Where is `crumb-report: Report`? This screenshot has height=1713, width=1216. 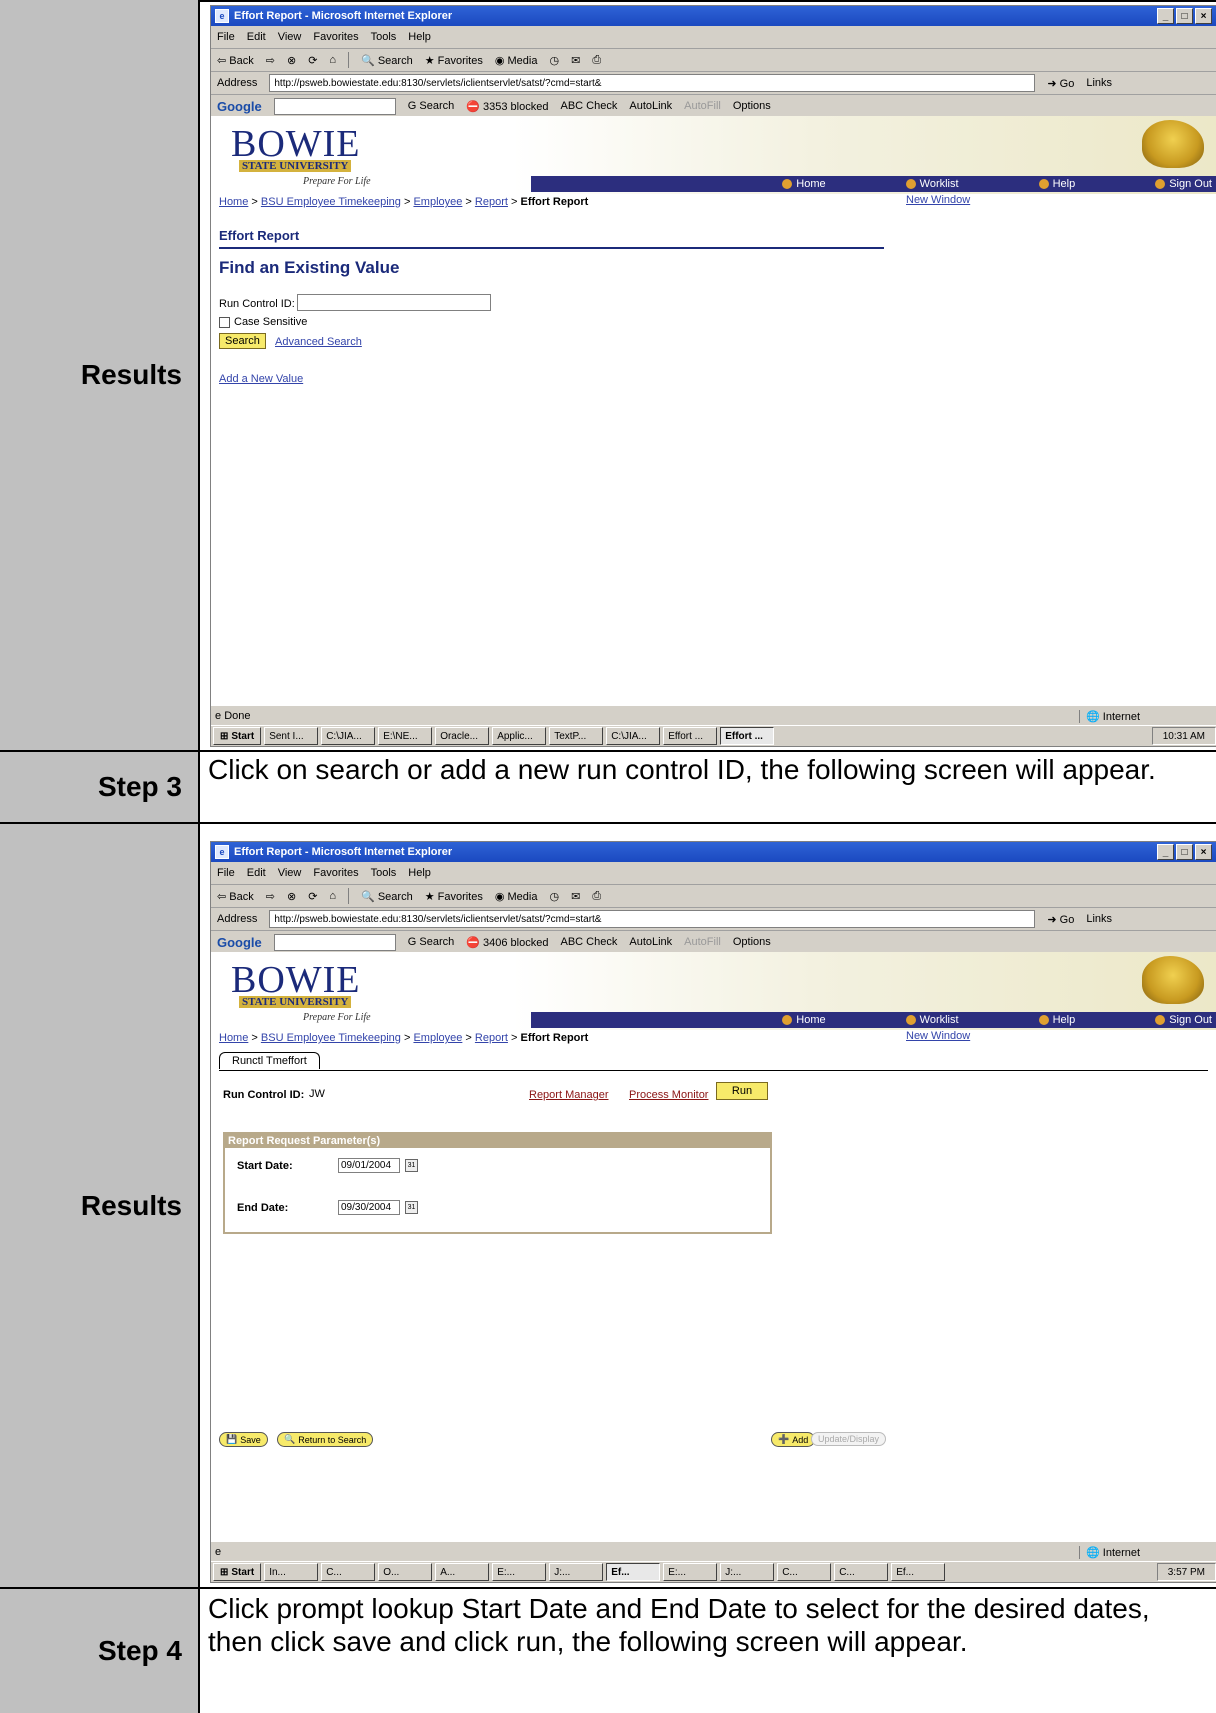 crumb-report: Report is located at coordinates (491, 202).